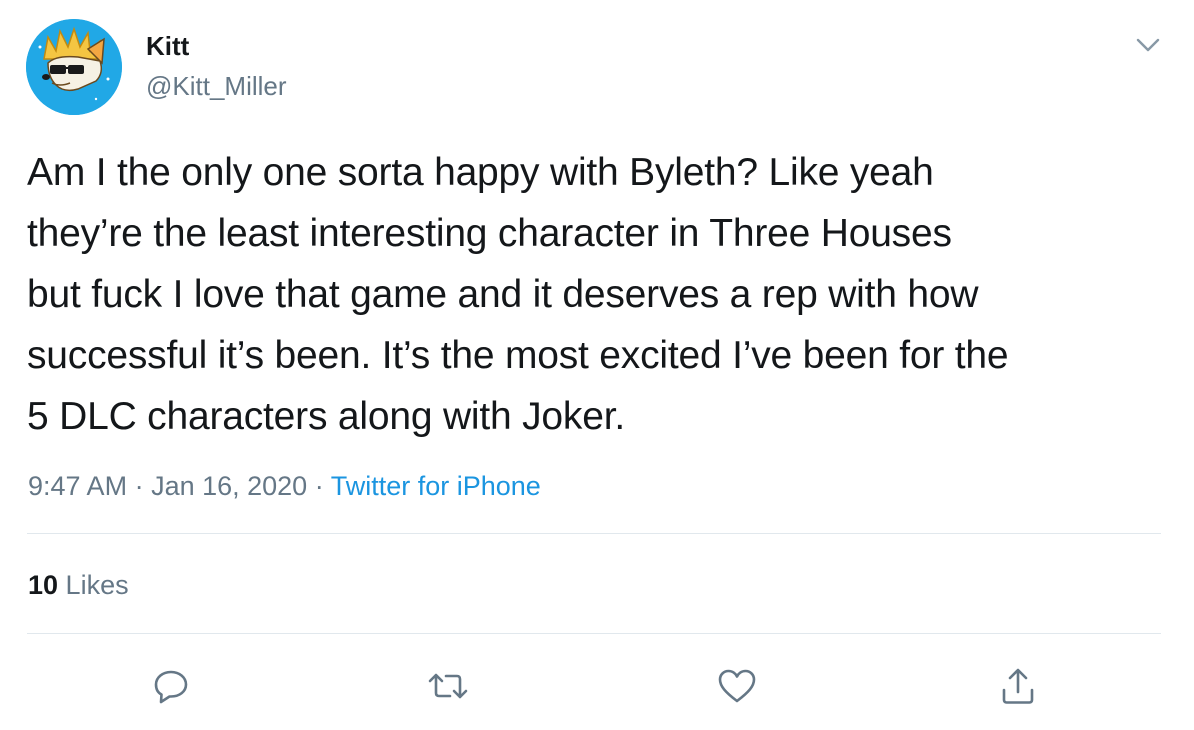 The height and width of the screenshot is (730, 1194). I want to click on share-icon, so click(1018, 686).